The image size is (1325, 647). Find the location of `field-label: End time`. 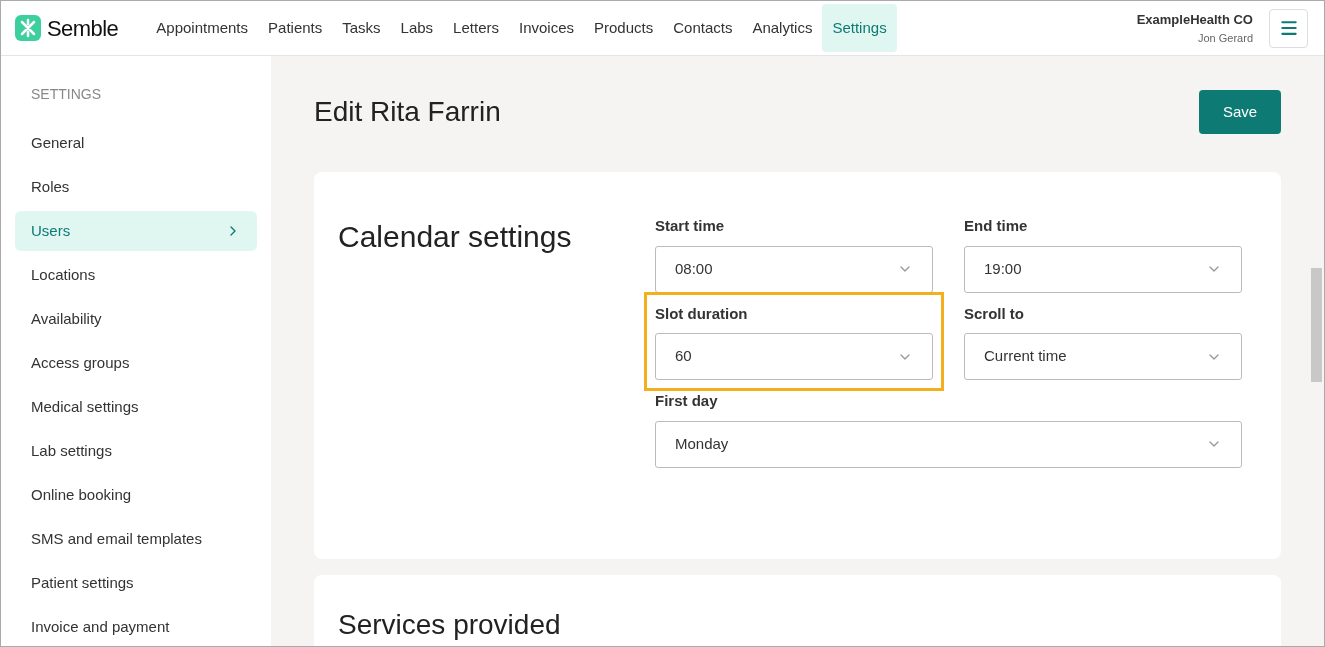

field-label: End time is located at coordinates (996, 226).